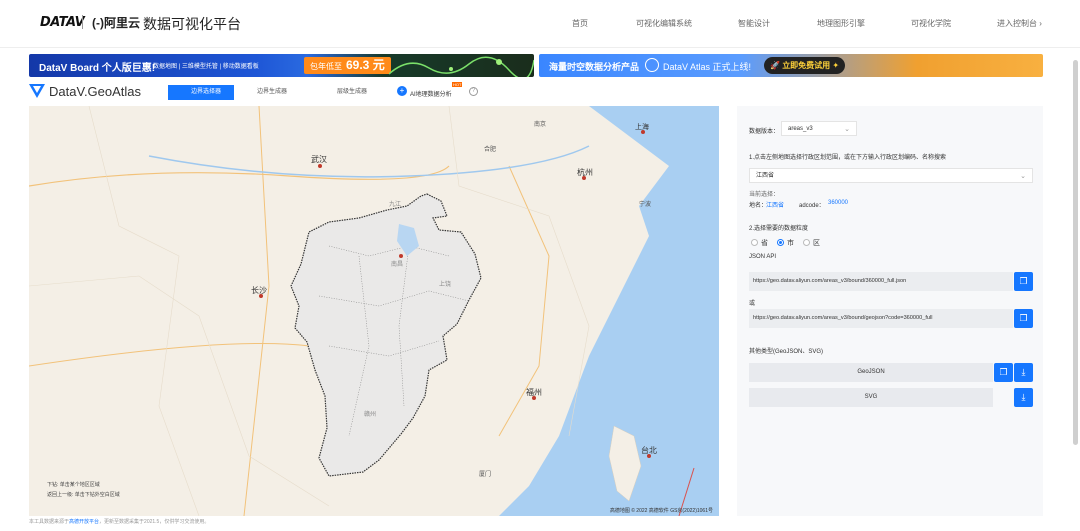  What do you see at coordinates (97, 68) in the screenshot?
I see `banner-board-title: DataV Board 个人版巨惠!` at bounding box center [97, 68].